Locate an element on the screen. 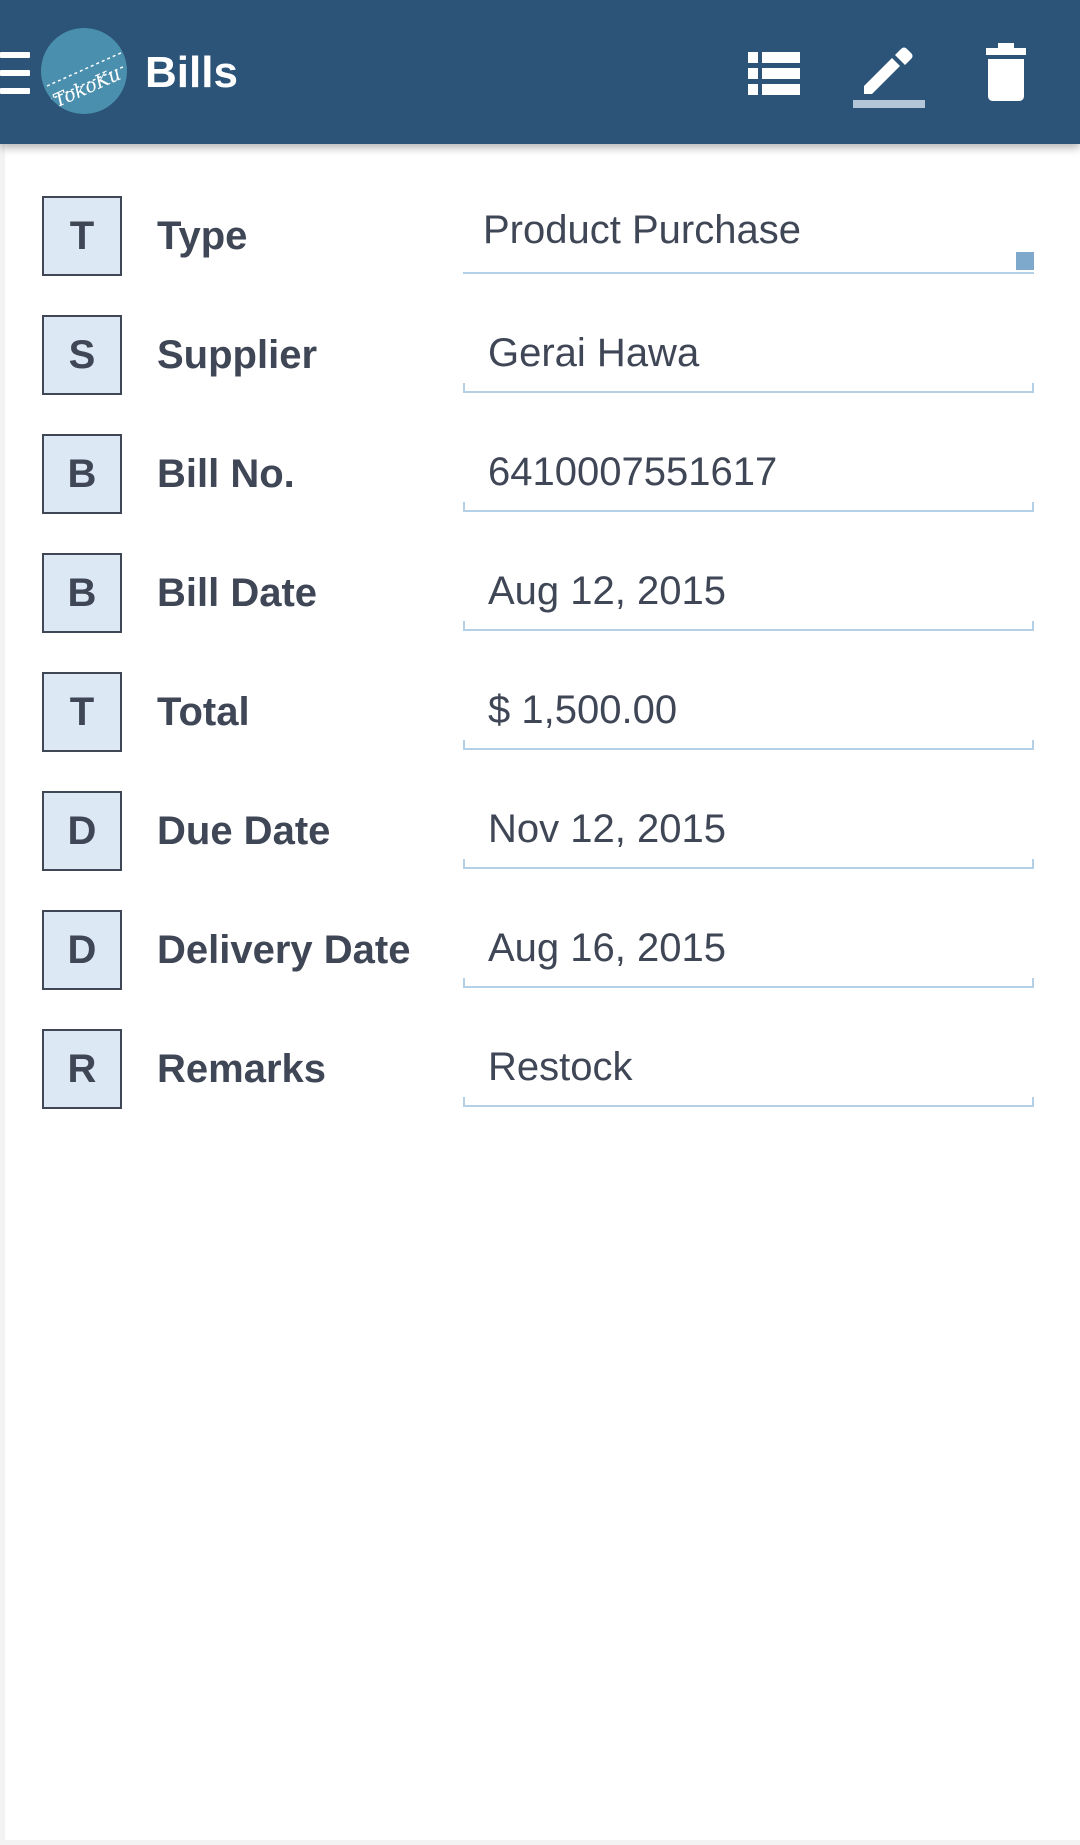 Image resolution: width=1080 pixels, height=1845 pixels. field-initial-badge: S is located at coordinates (82, 355).